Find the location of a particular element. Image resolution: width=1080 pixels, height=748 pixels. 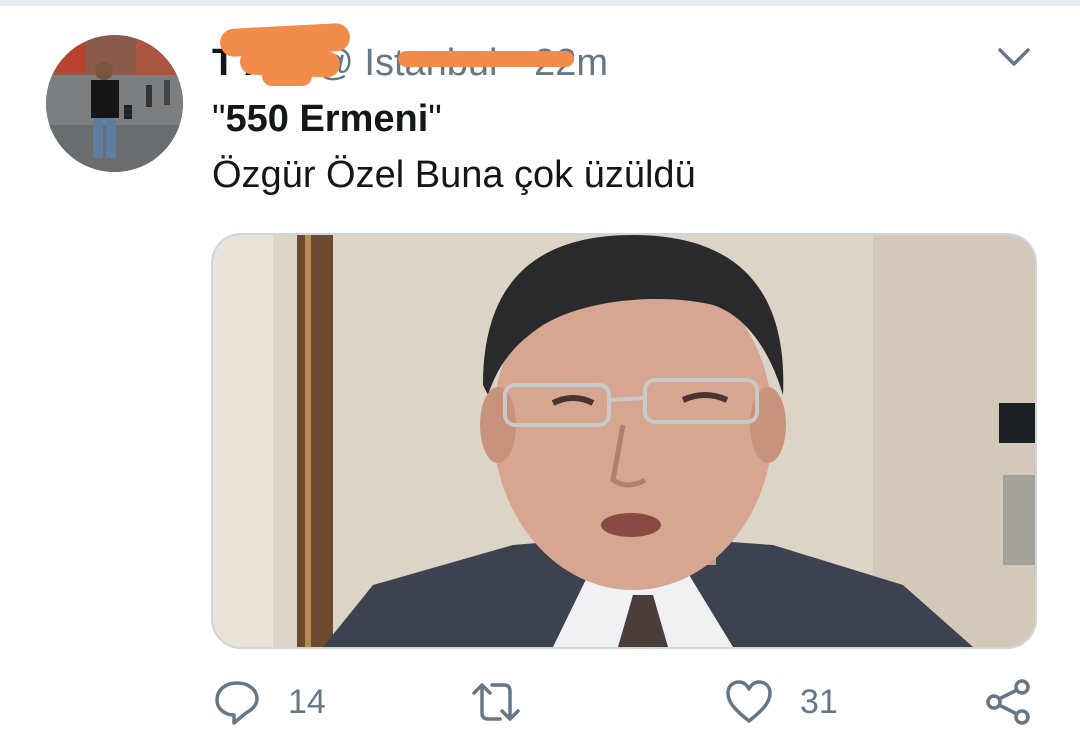

tweet-bold-text: 550 Ermeni is located at coordinates (327, 119).